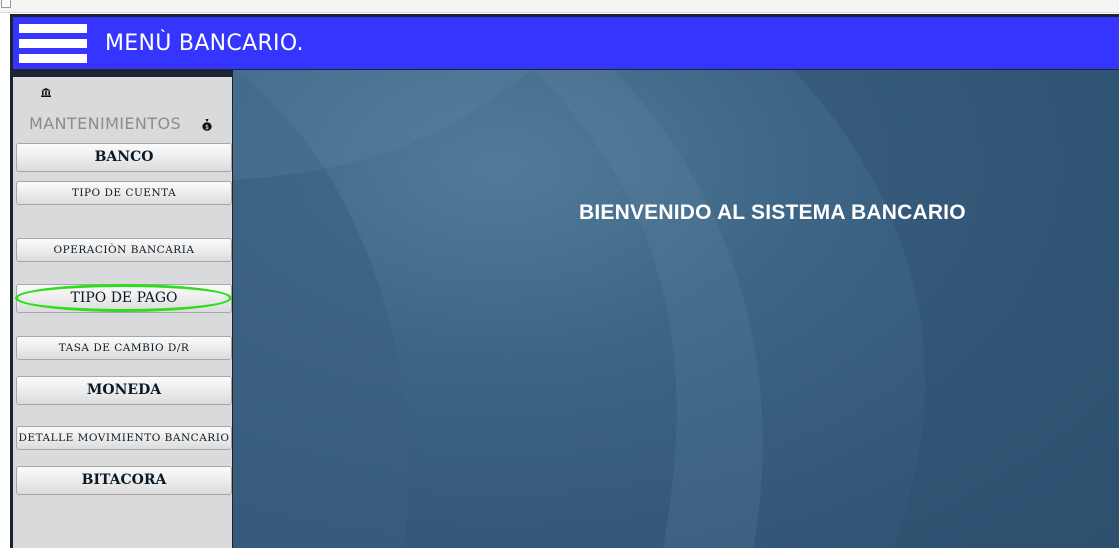  I want to click on detalle-movimiento-bancario-button: DETALLE MOVIMIENTO BANCARIO, so click(124, 438).